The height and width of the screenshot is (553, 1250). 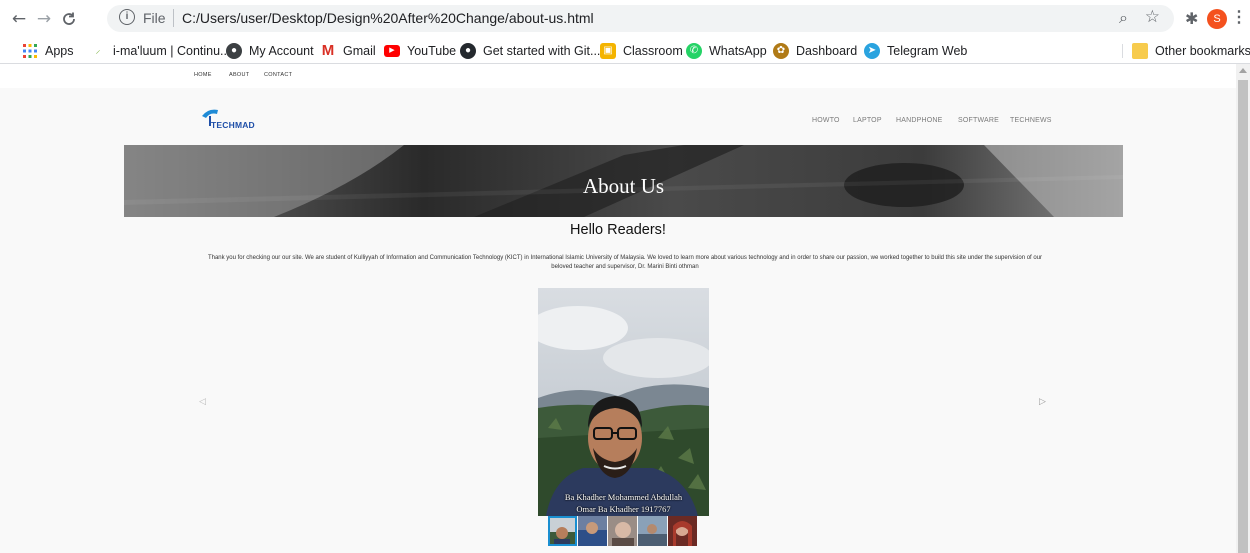 What do you see at coordinates (872, 51) in the screenshot?
I see `telegram-icon: ➤` at bounding box center [872, 51].